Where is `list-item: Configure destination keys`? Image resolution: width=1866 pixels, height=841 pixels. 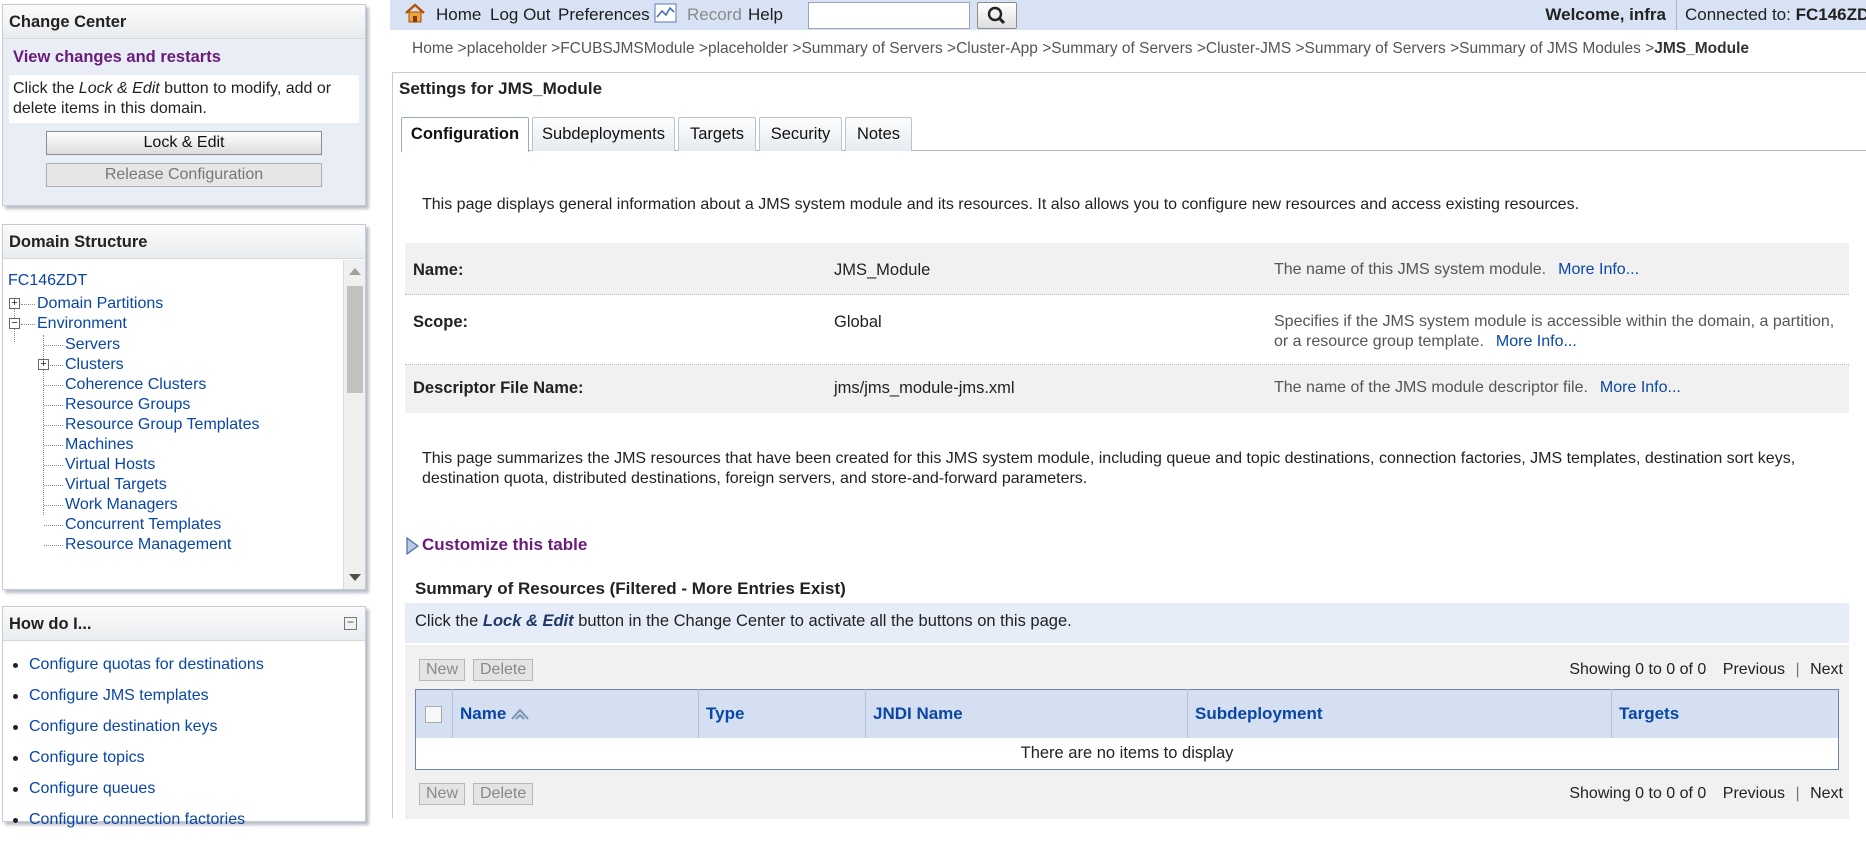 list-item: Configure destination keys is located at coordinates (184, 732).